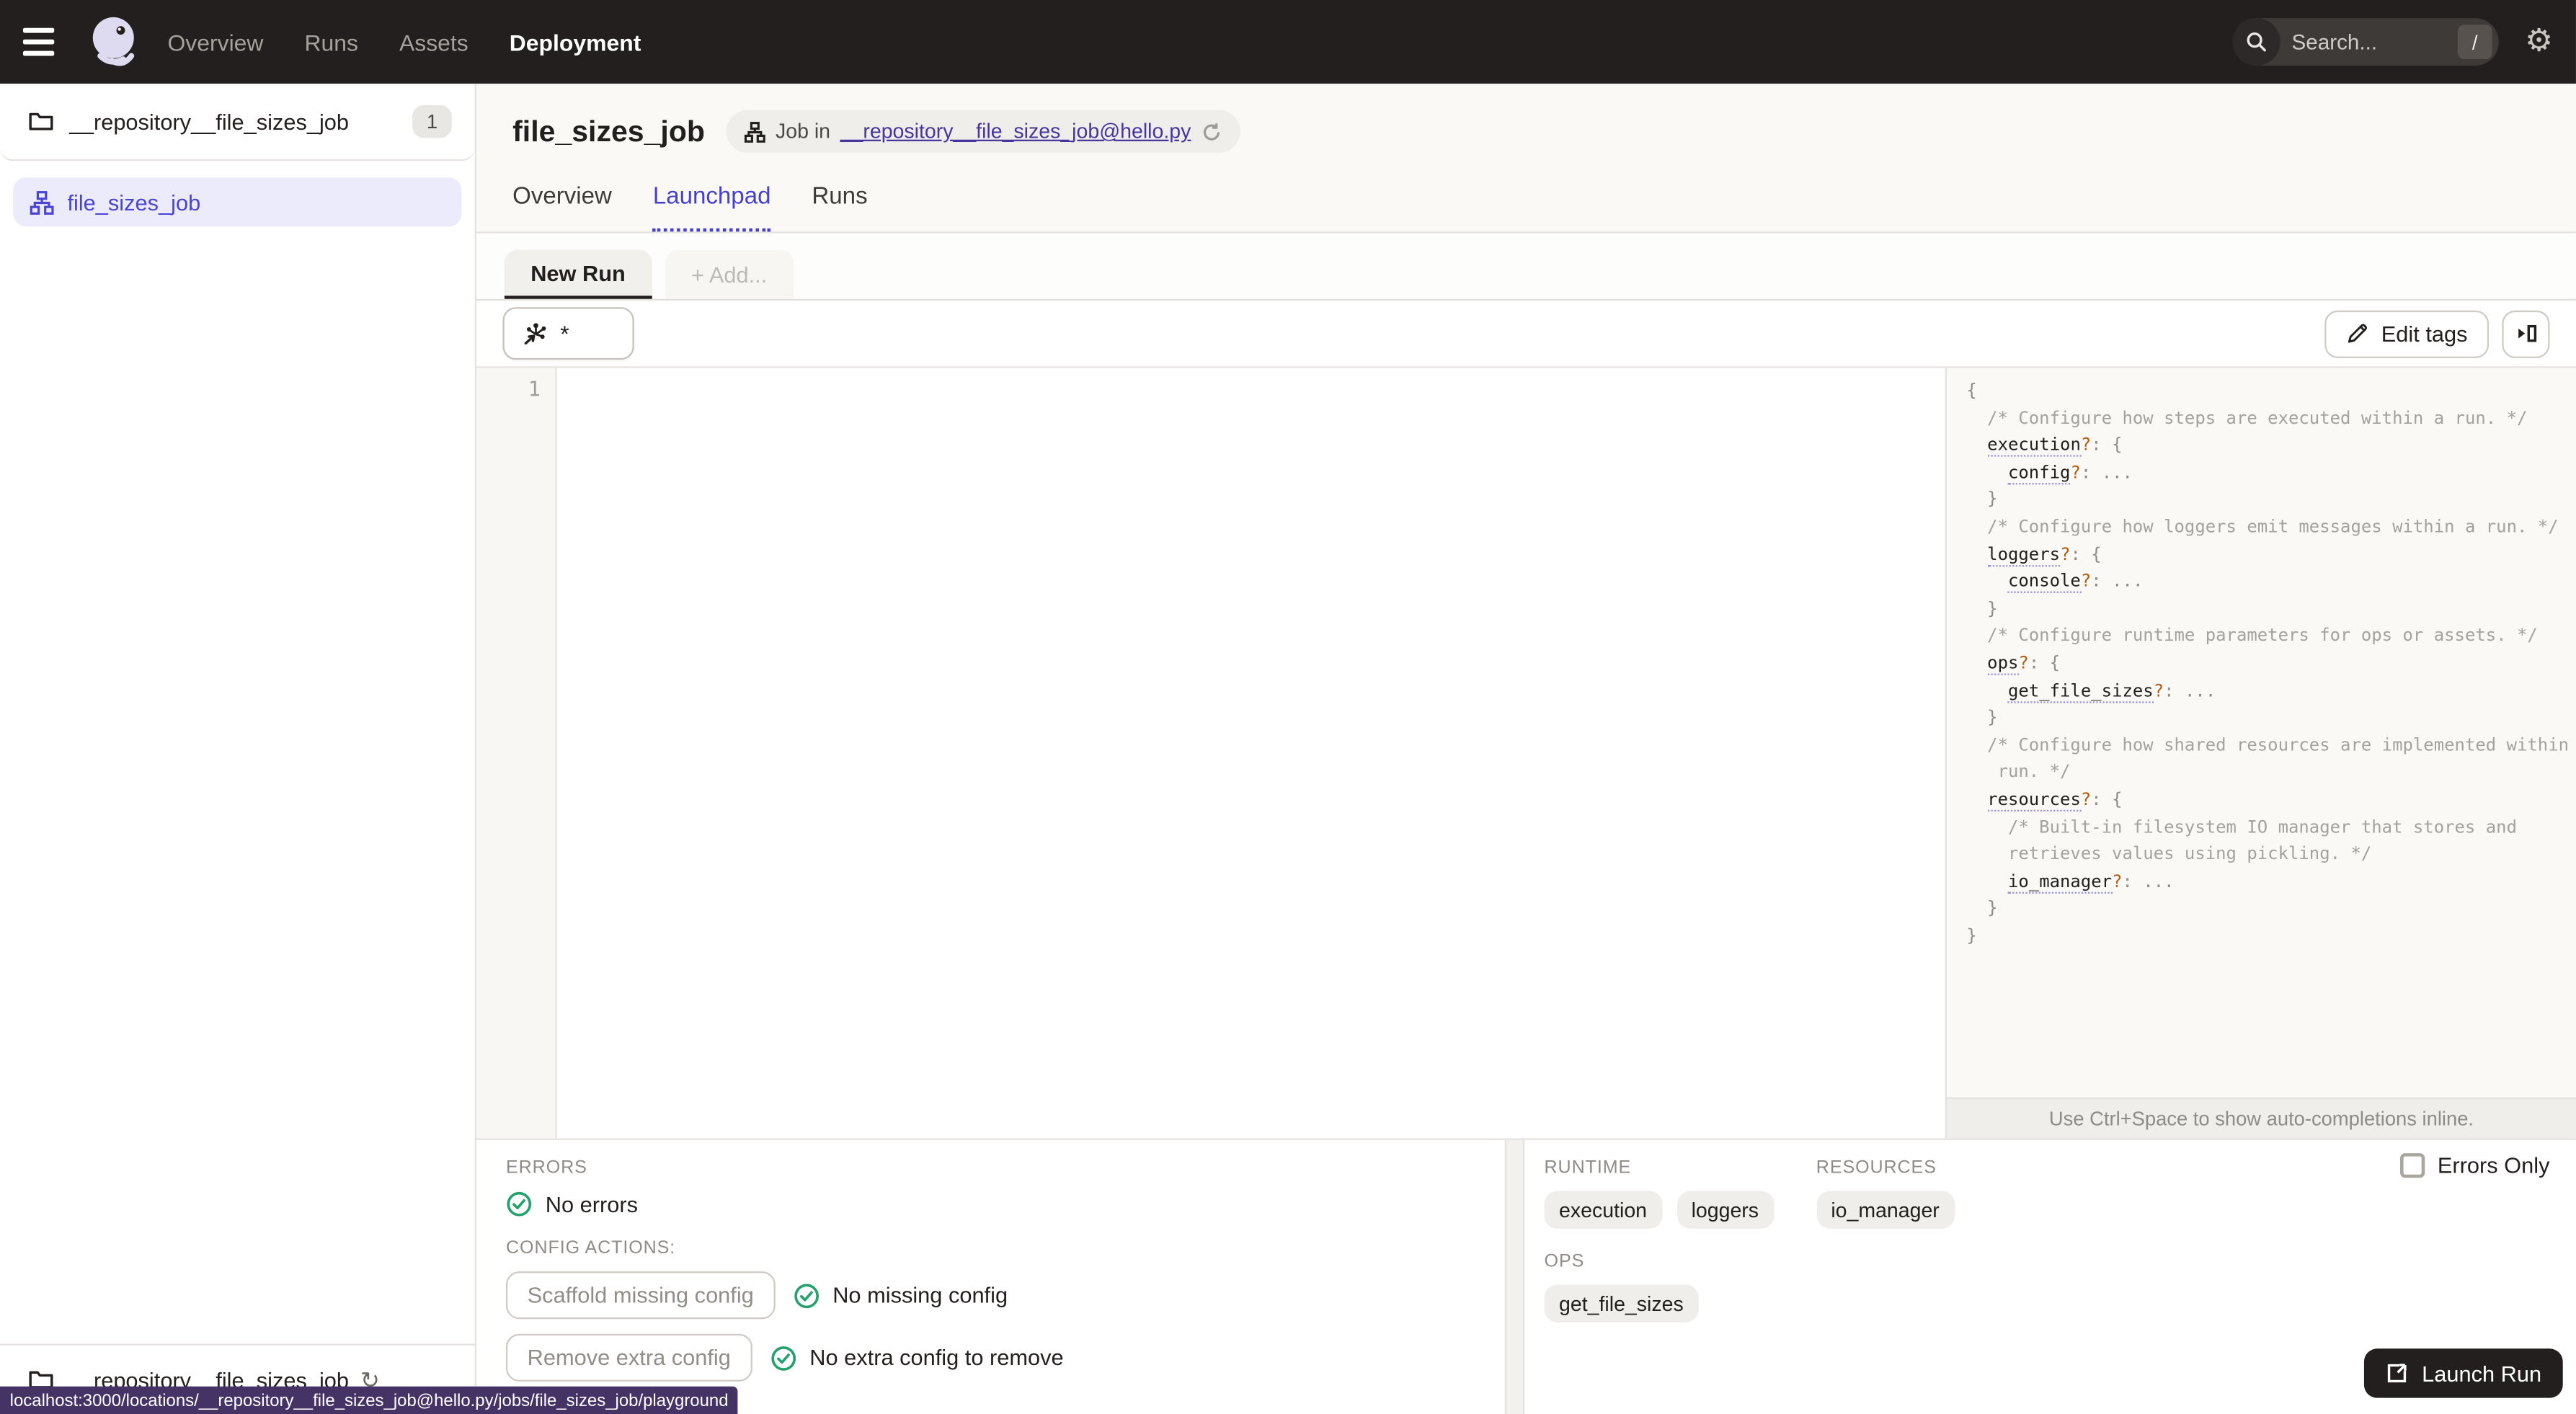  I want to click on panel-splitter, so click(1514, 1277).